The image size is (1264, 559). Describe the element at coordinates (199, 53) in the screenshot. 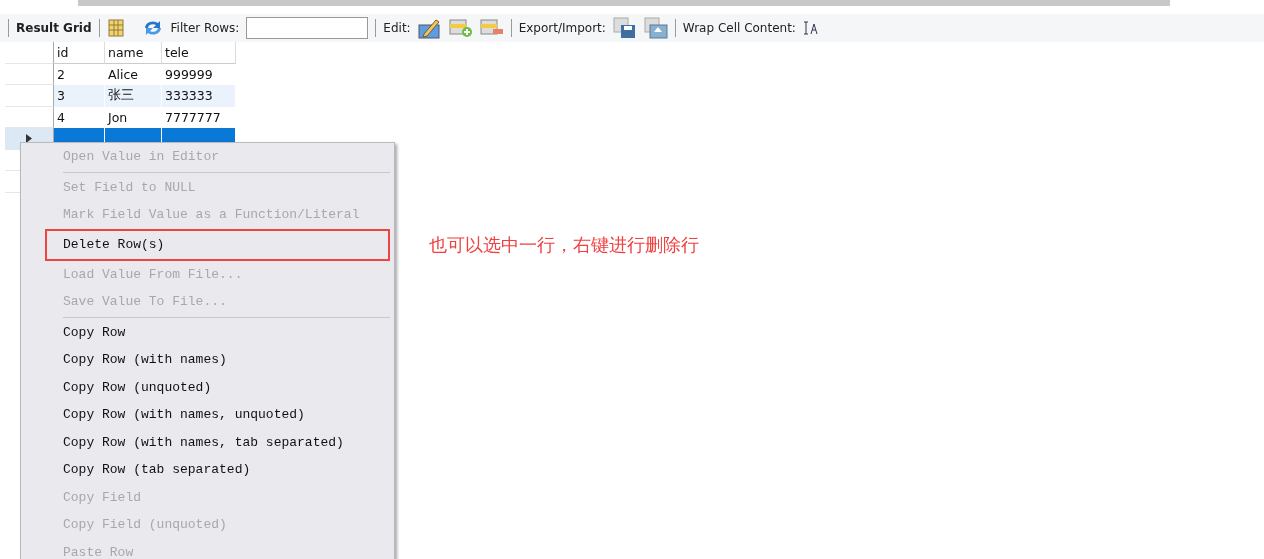

I see `column-header: tele` at that location.